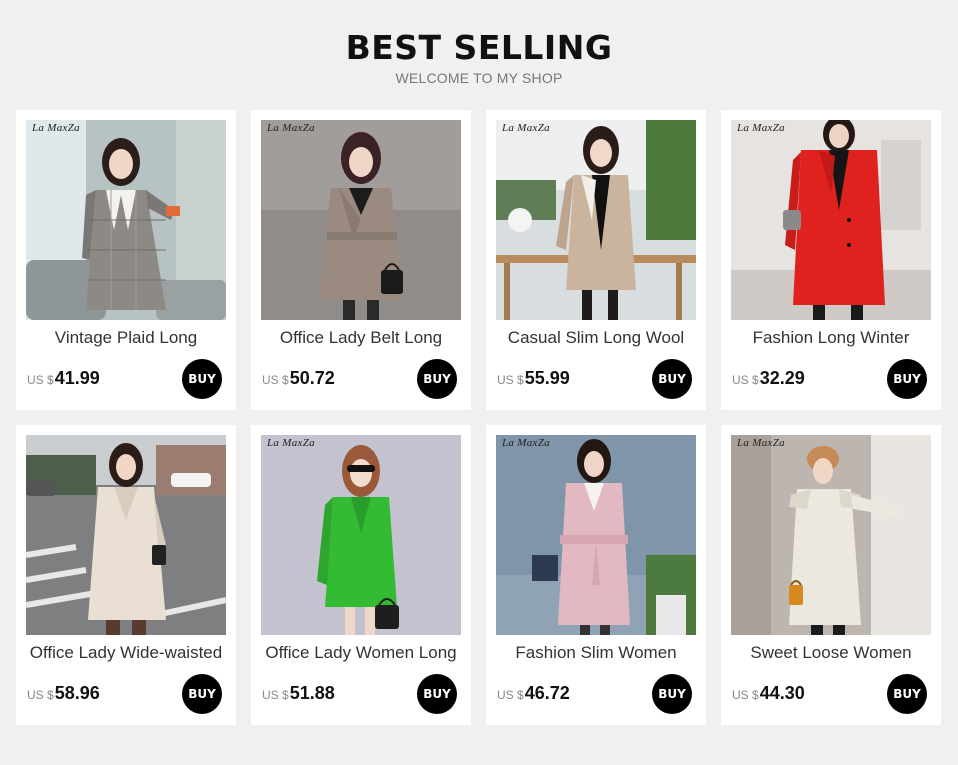 The height and width of the screenshot is (765, 958). Describe the element at coordinates (782, 693) in the screenshot. I see `price-value: 44.30` at that location.